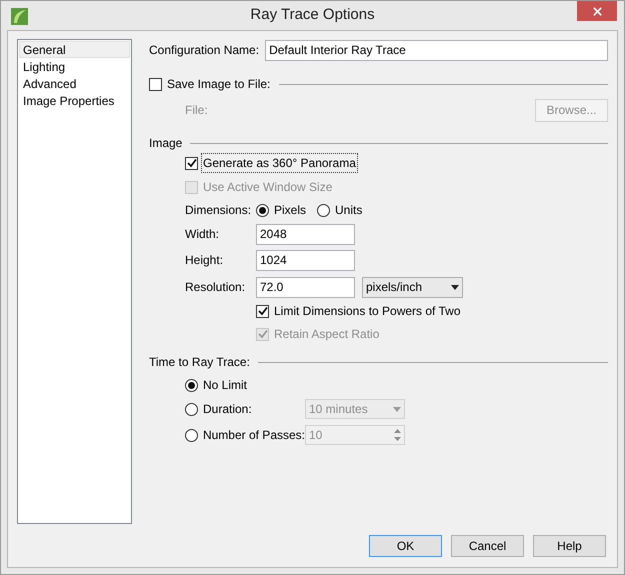 This screenshot has width=625, height=575. Describe the element at coordinates (215, 287) in the screenshot. I see `field-label: Resolution:` at that location.